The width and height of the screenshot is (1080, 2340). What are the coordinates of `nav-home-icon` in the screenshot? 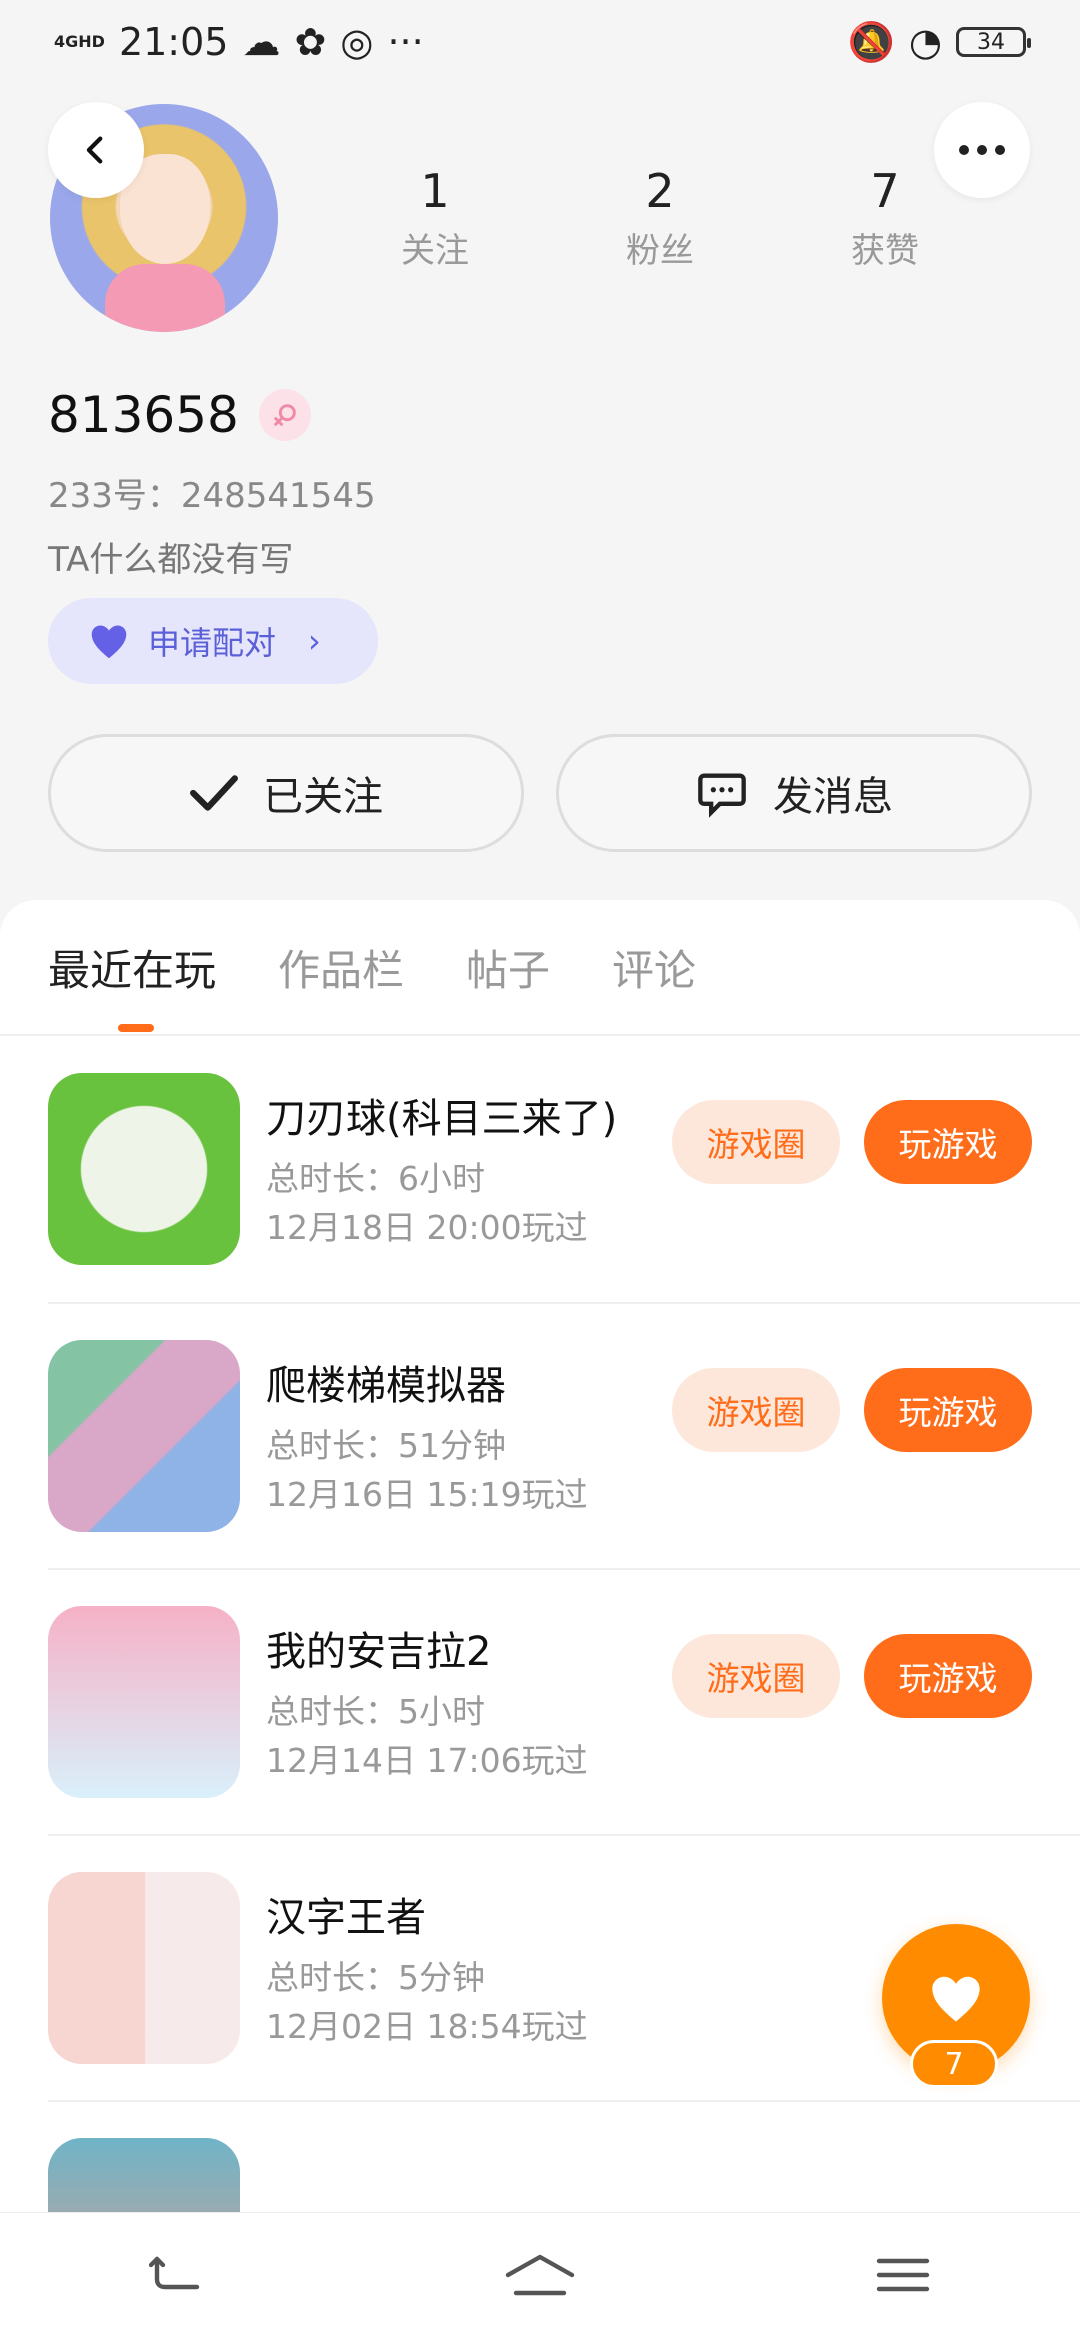 It's located at (540, 2274).